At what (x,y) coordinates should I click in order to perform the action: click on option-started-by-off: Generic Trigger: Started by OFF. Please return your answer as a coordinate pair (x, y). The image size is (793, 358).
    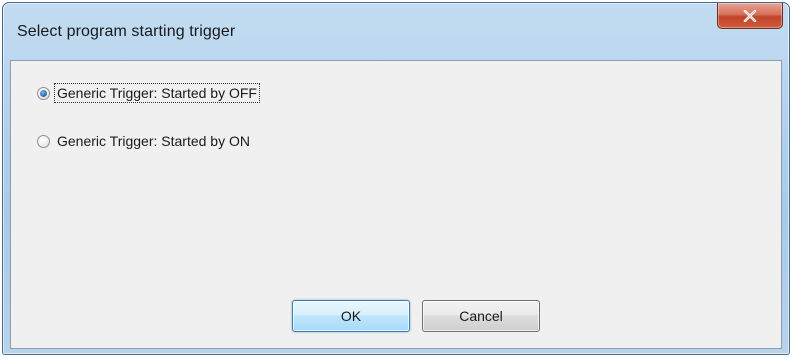
    Looking at the image, I should click on (148, 93).